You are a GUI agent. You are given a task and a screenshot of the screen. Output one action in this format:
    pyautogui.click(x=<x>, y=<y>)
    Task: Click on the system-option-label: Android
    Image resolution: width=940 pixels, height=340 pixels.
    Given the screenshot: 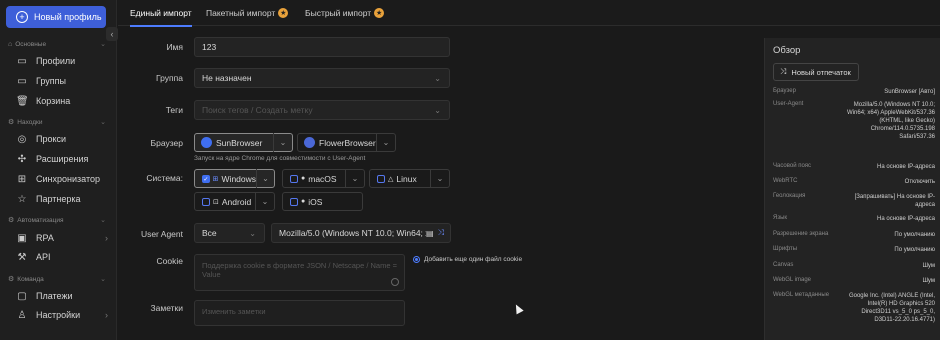 What is the action you would take?
    pyautogui.click(x=236, y=201)
    